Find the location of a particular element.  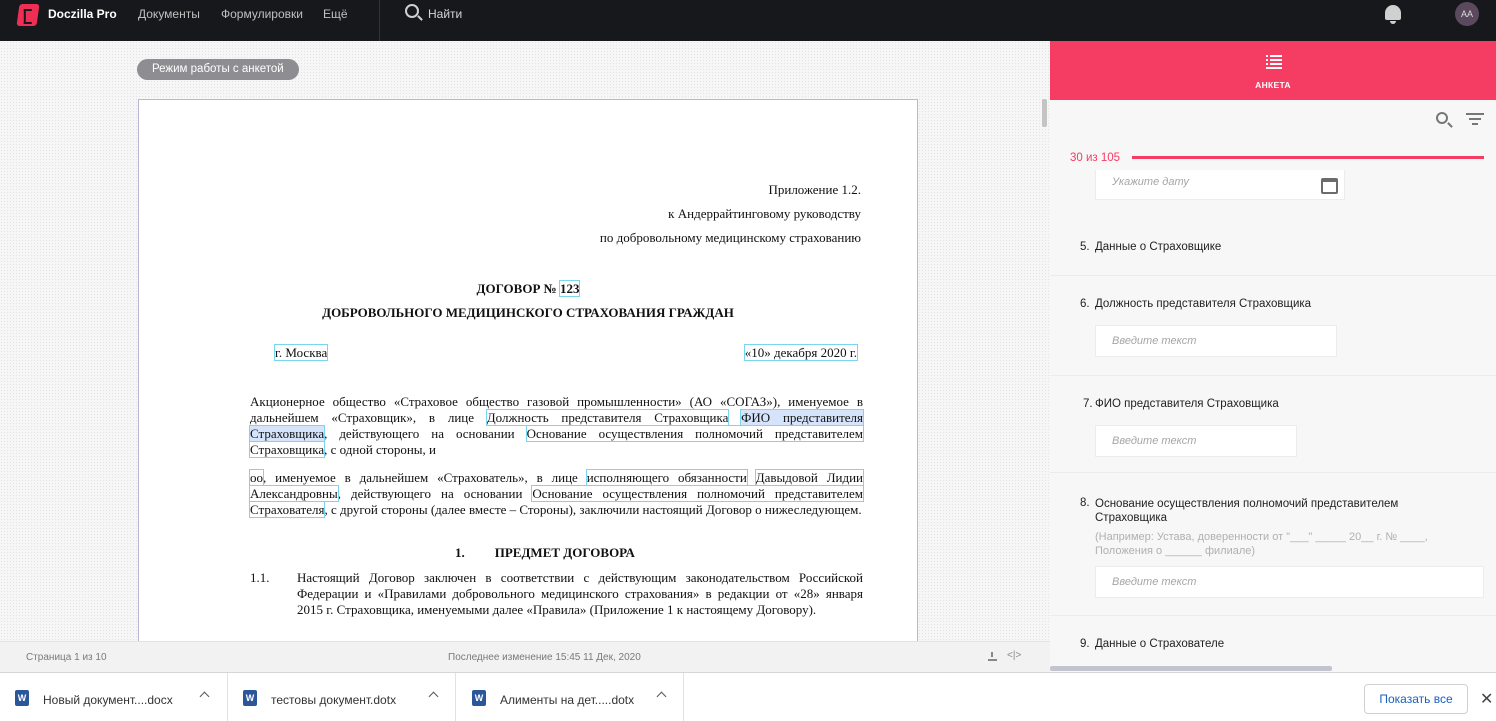

question-6-input: Введите текст is located at coordinates (1216, 341).